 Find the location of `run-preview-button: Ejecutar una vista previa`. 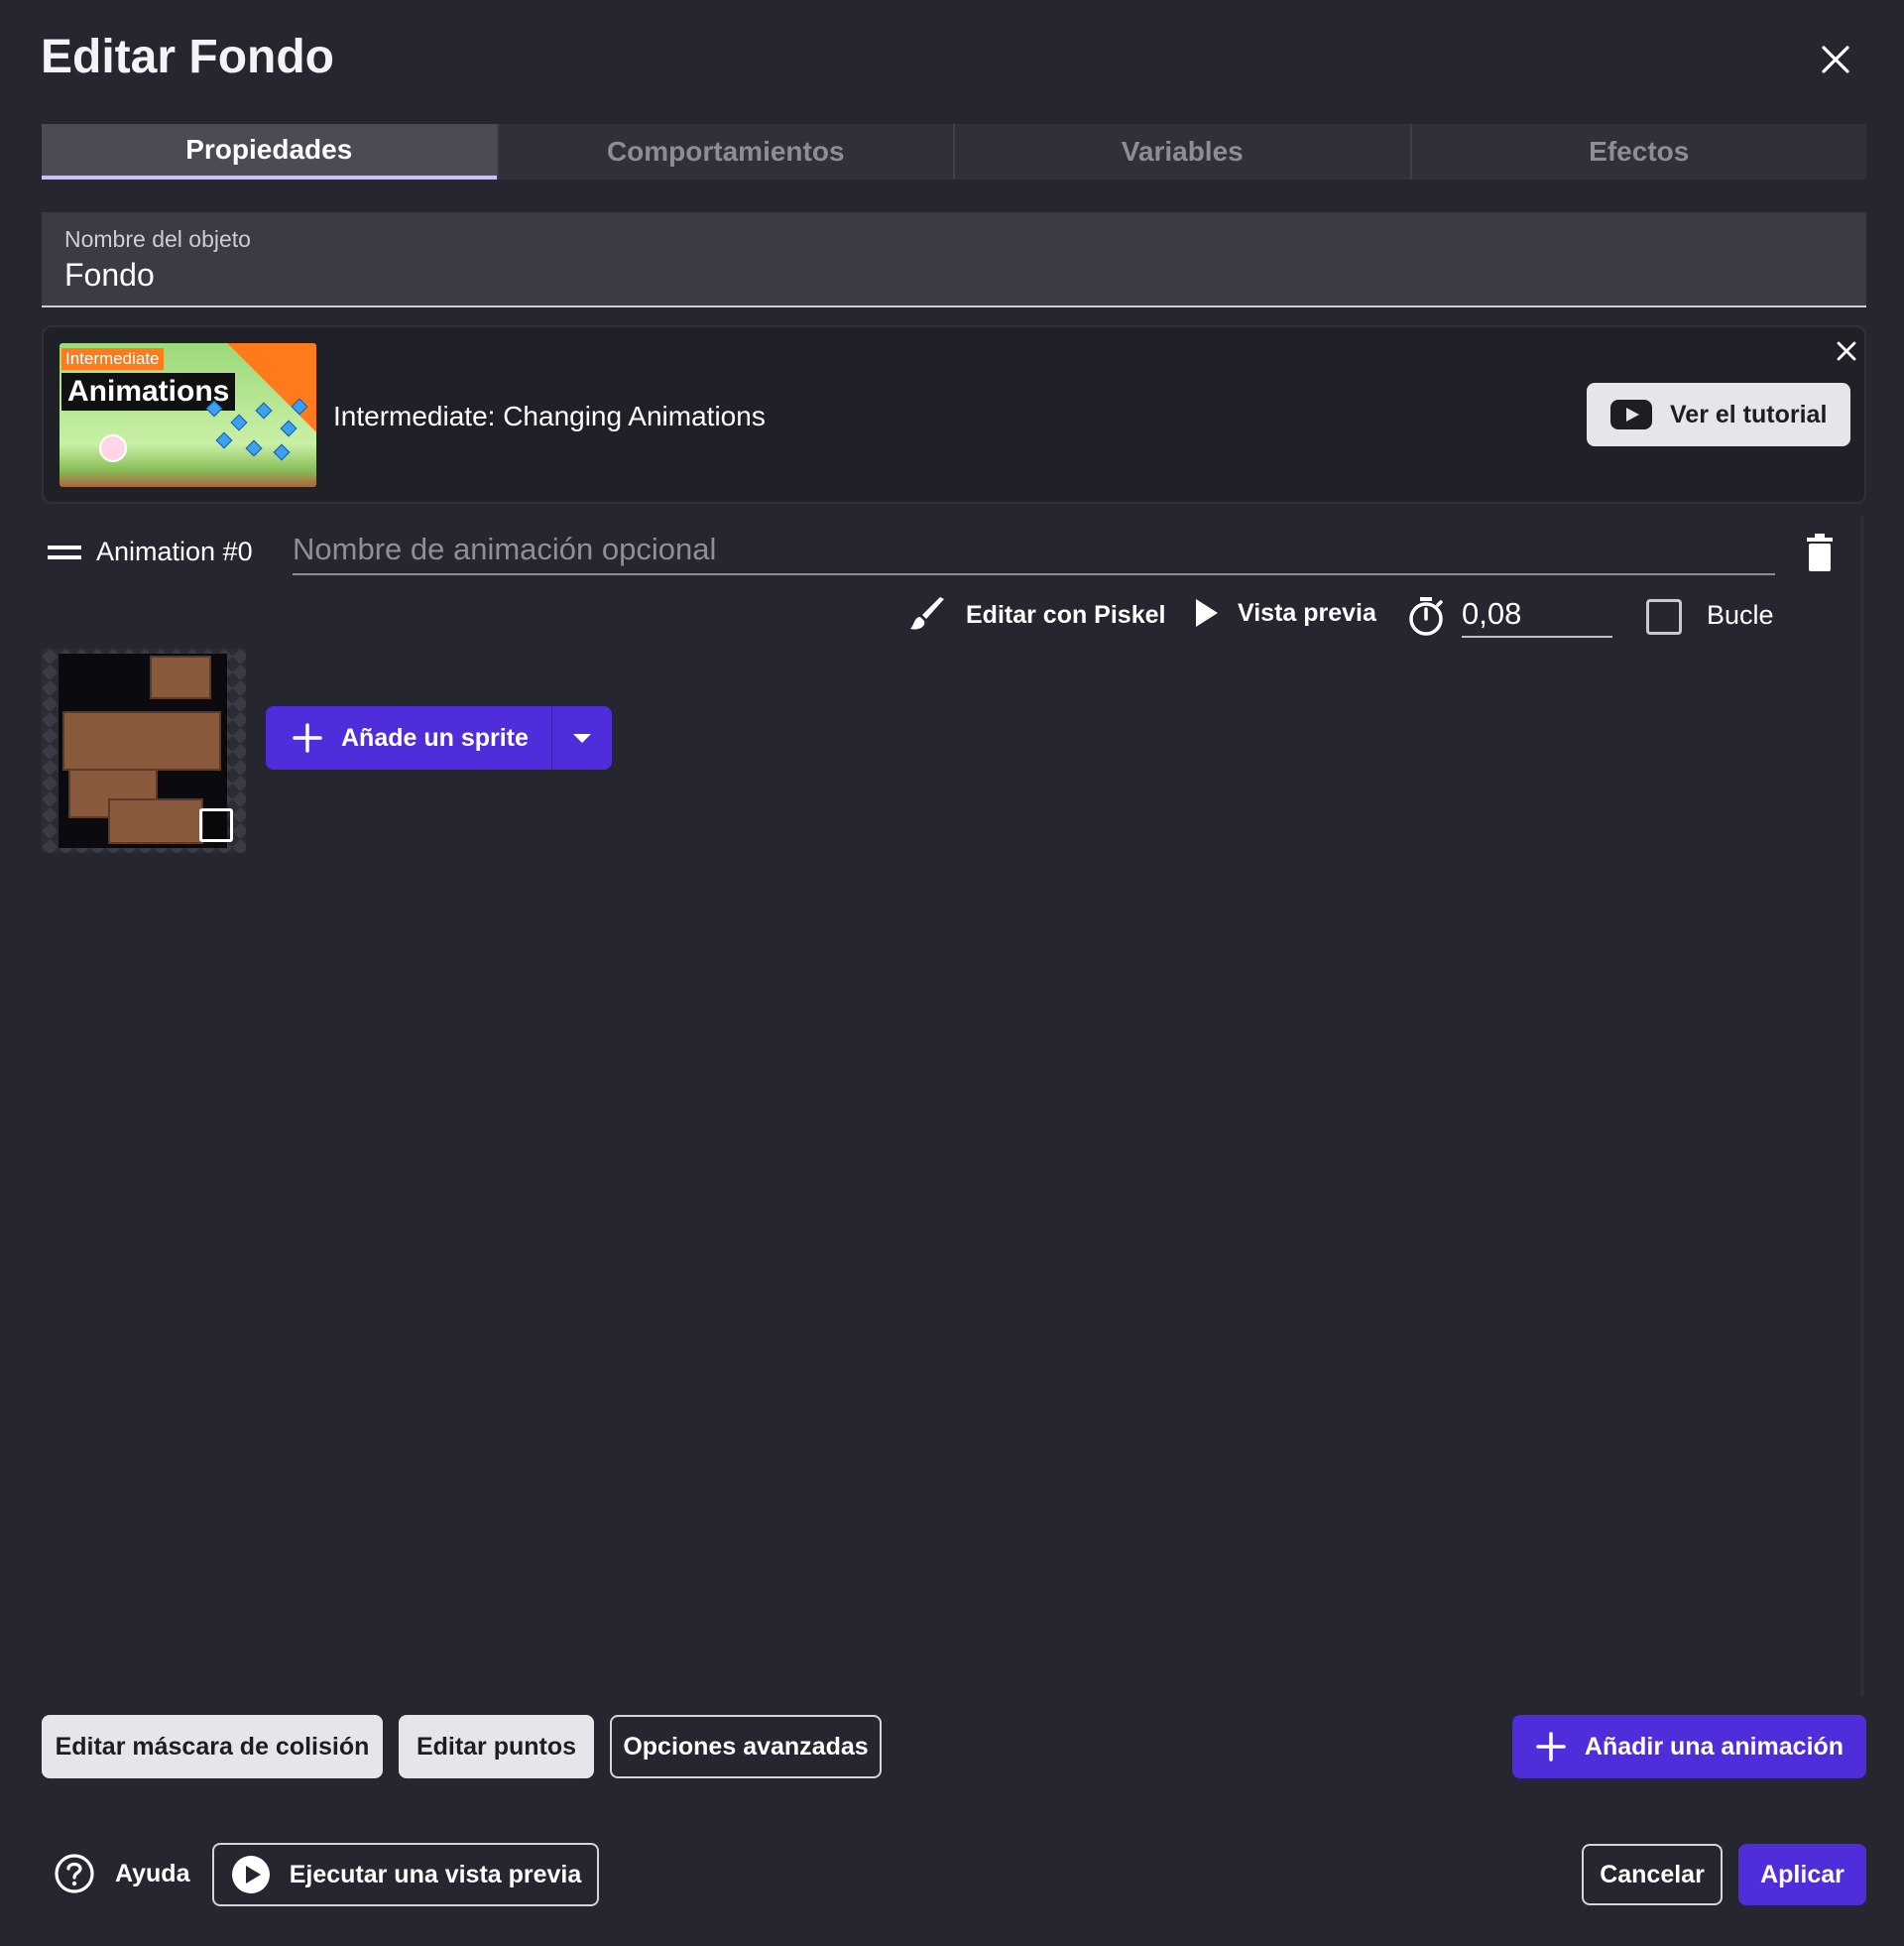

run-preview-button: Ejecutar una vista previa is located at coordinates (405, 1874).